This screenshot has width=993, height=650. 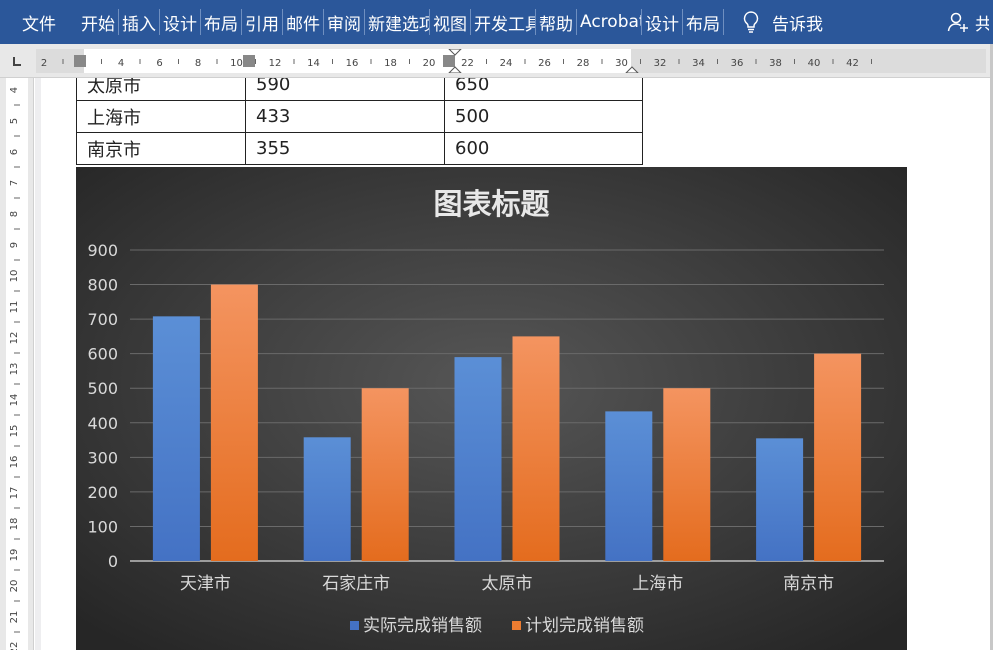 I want to click on y-tick-label: 100, so click(x=102, y=526).